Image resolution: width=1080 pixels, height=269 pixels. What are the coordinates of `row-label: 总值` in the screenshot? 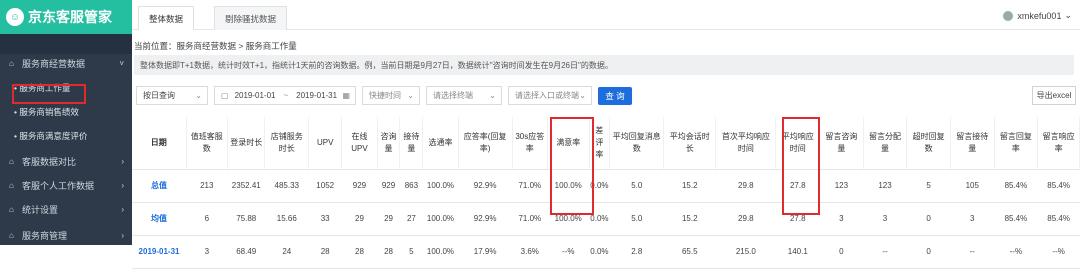 It's located at (159, 186).